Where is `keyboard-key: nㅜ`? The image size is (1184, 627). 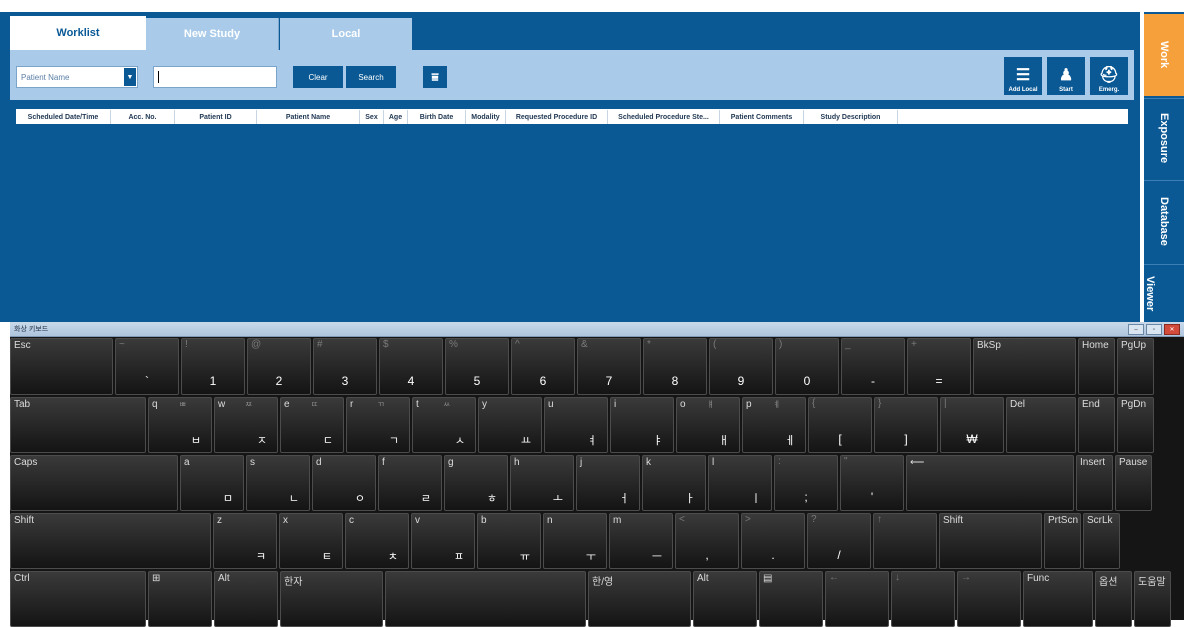
keyboard-key: nㅜ is located at coordinates (575, 541).